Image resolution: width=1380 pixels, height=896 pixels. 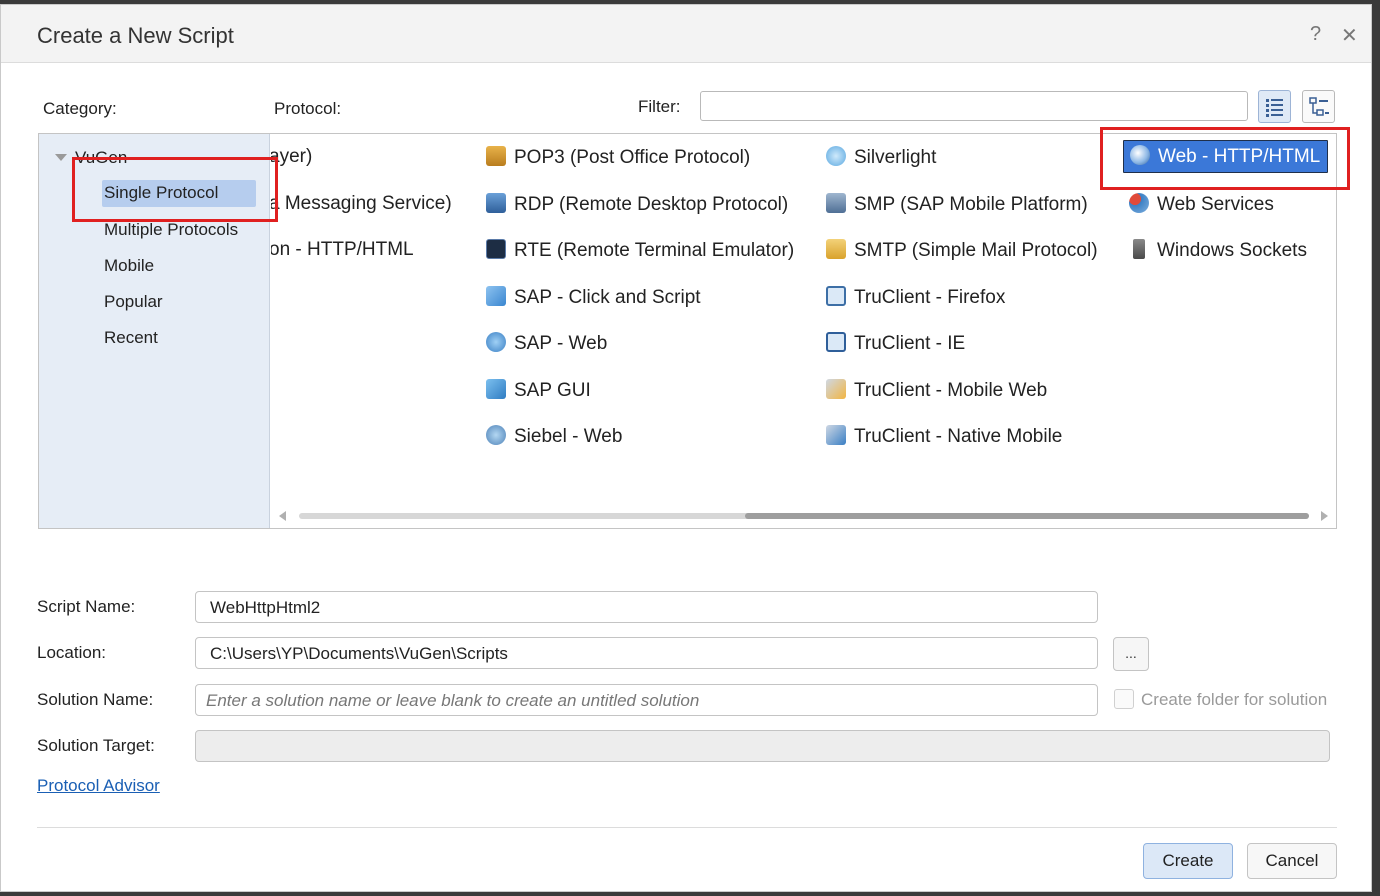 I want to click on smtp-icon, so click(x=836, y=249).